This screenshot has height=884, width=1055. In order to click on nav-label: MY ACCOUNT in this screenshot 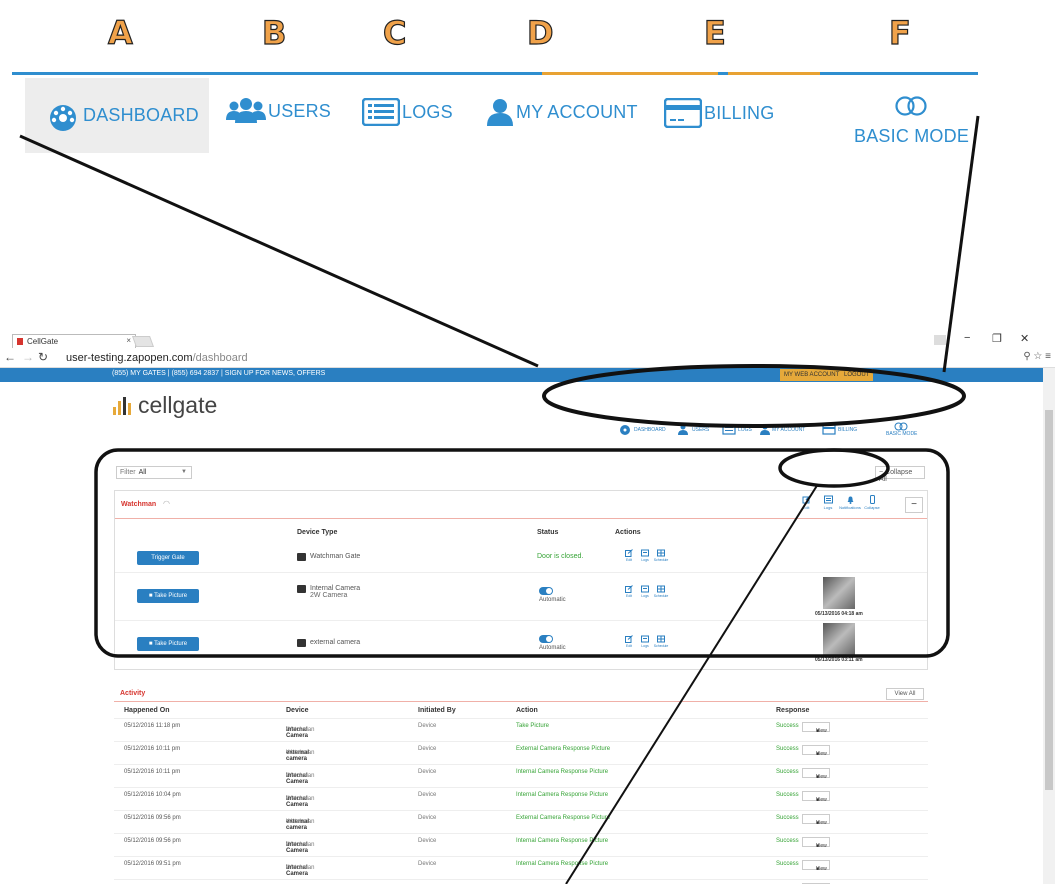, I will do `click(789, 429)`.